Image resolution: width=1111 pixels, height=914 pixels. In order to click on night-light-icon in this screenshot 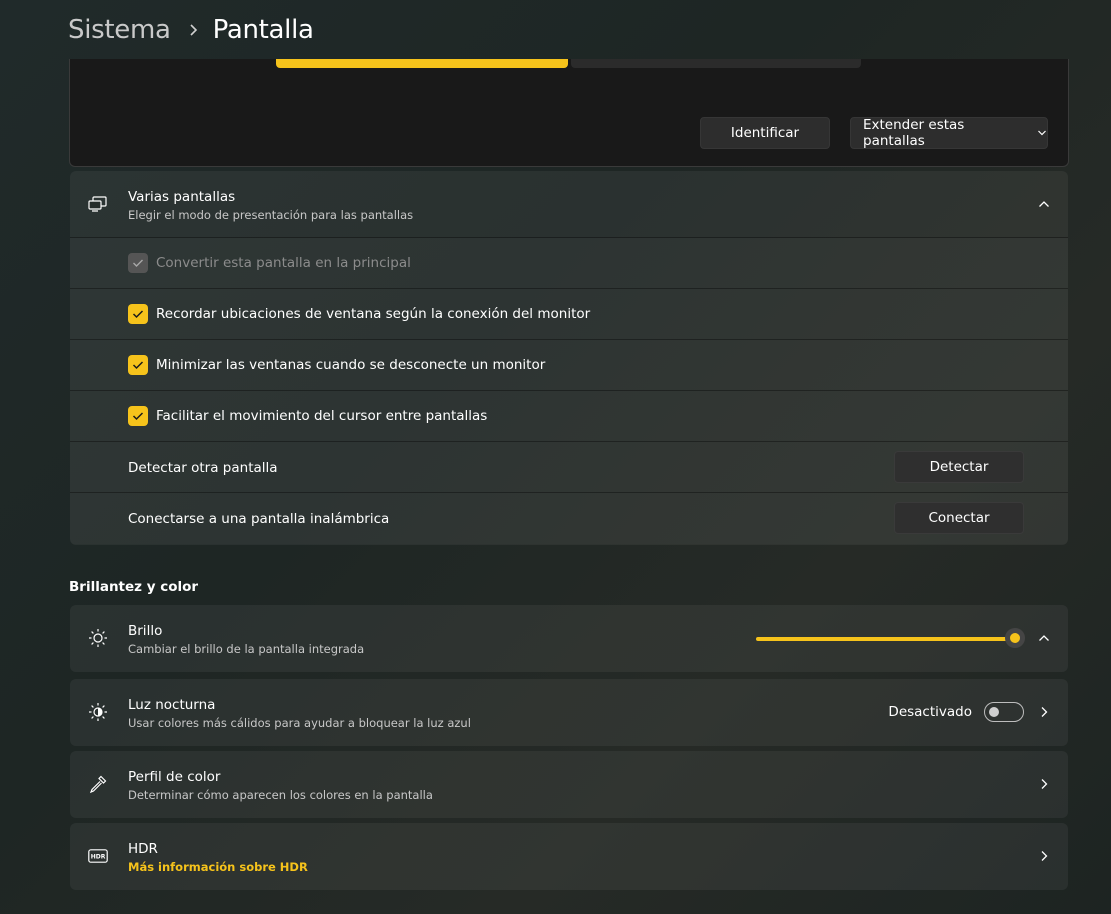, I will do `click(98, 712)`.